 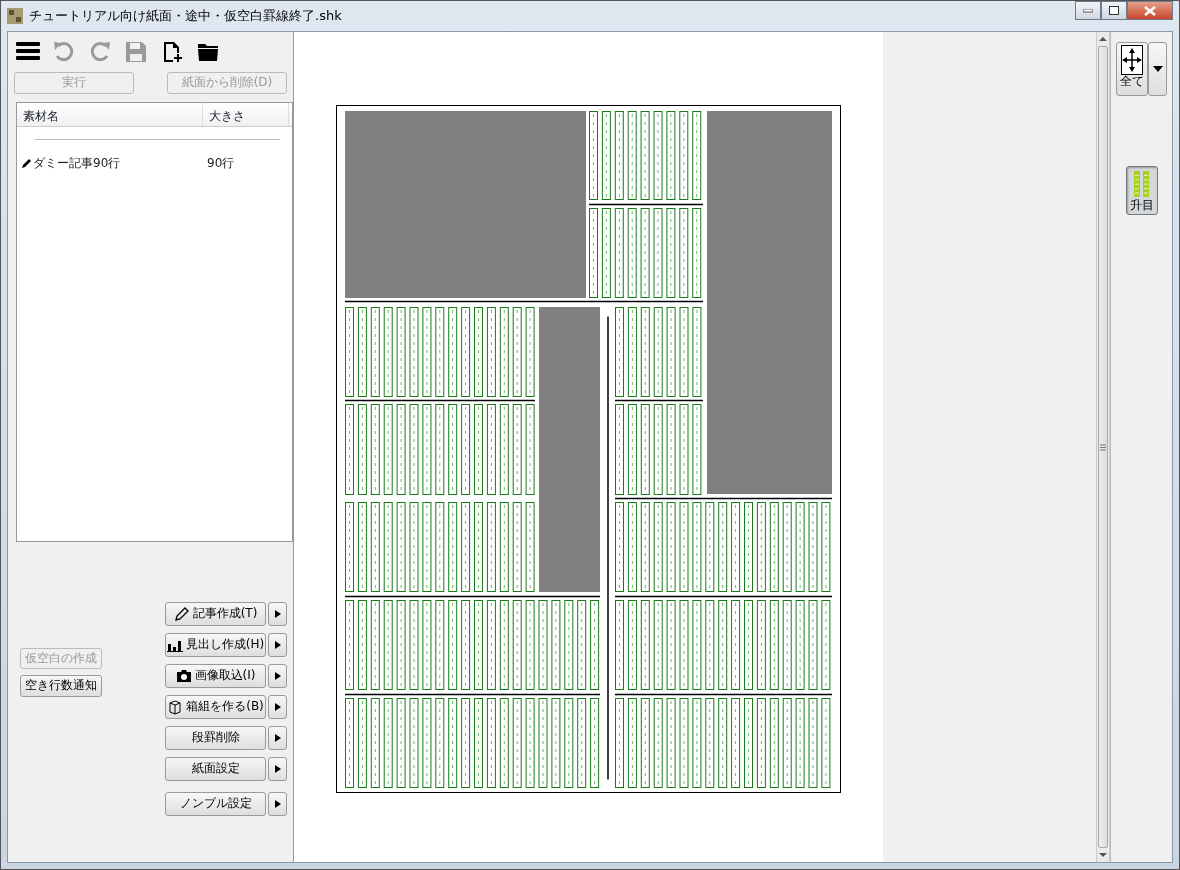 I want to click on close-icon, so click(x=1150, y=10).